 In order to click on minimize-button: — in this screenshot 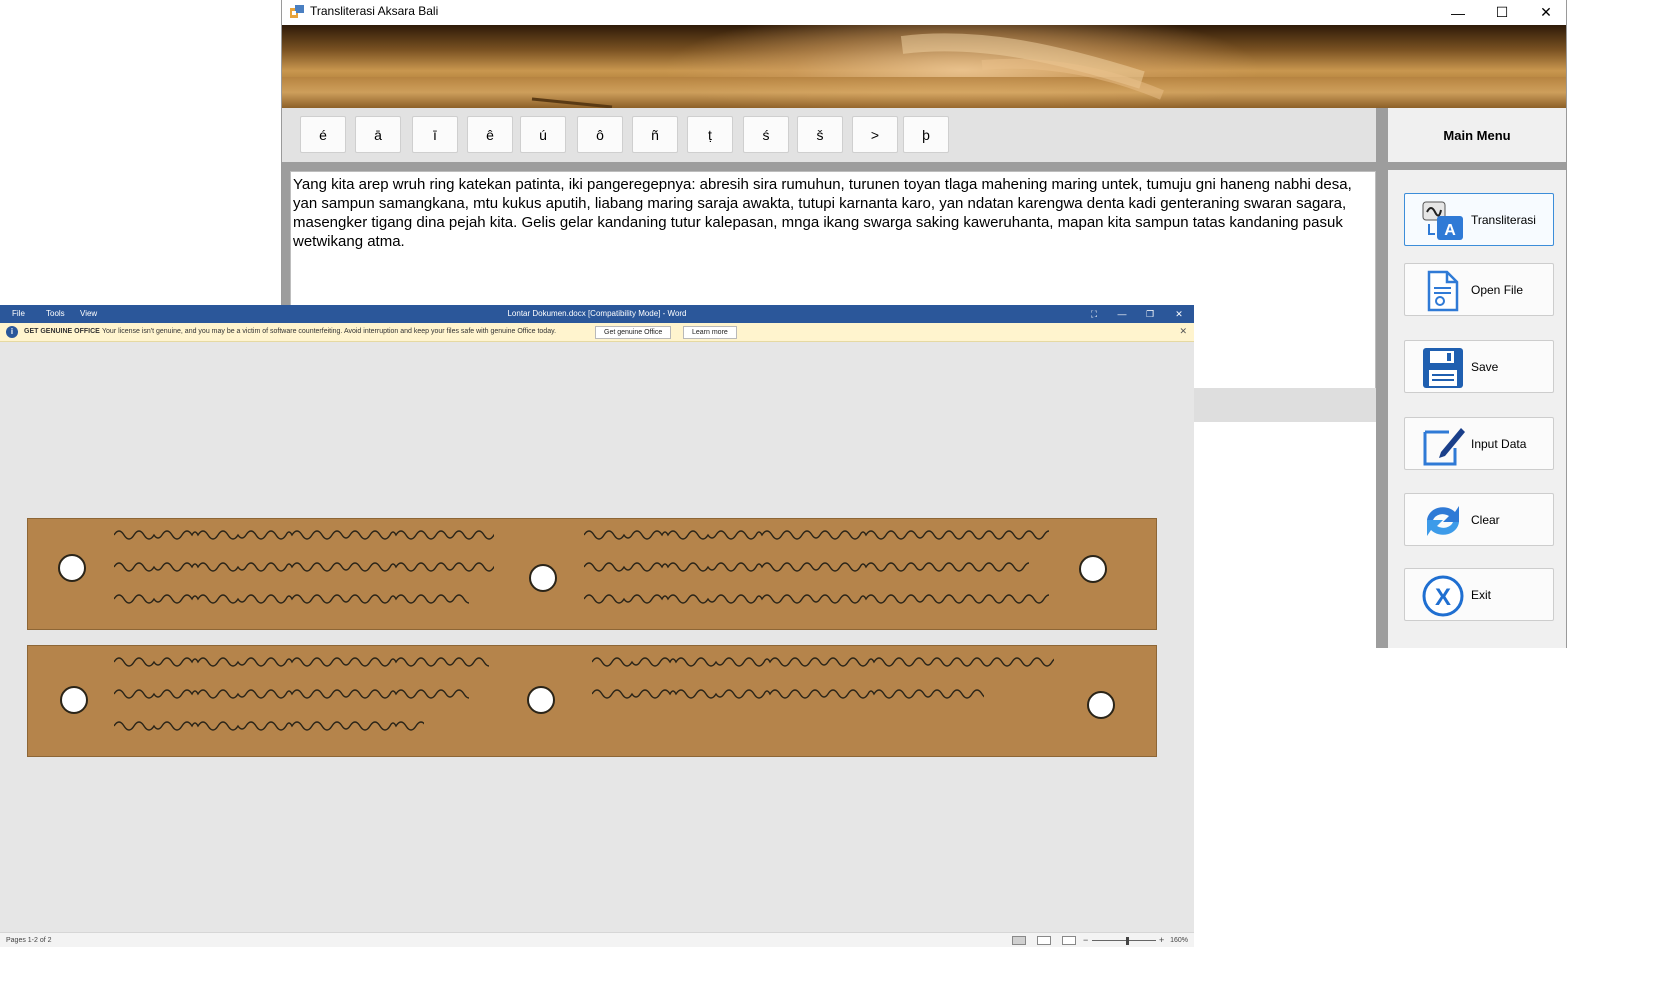, I will do `click(1458, 12)`.